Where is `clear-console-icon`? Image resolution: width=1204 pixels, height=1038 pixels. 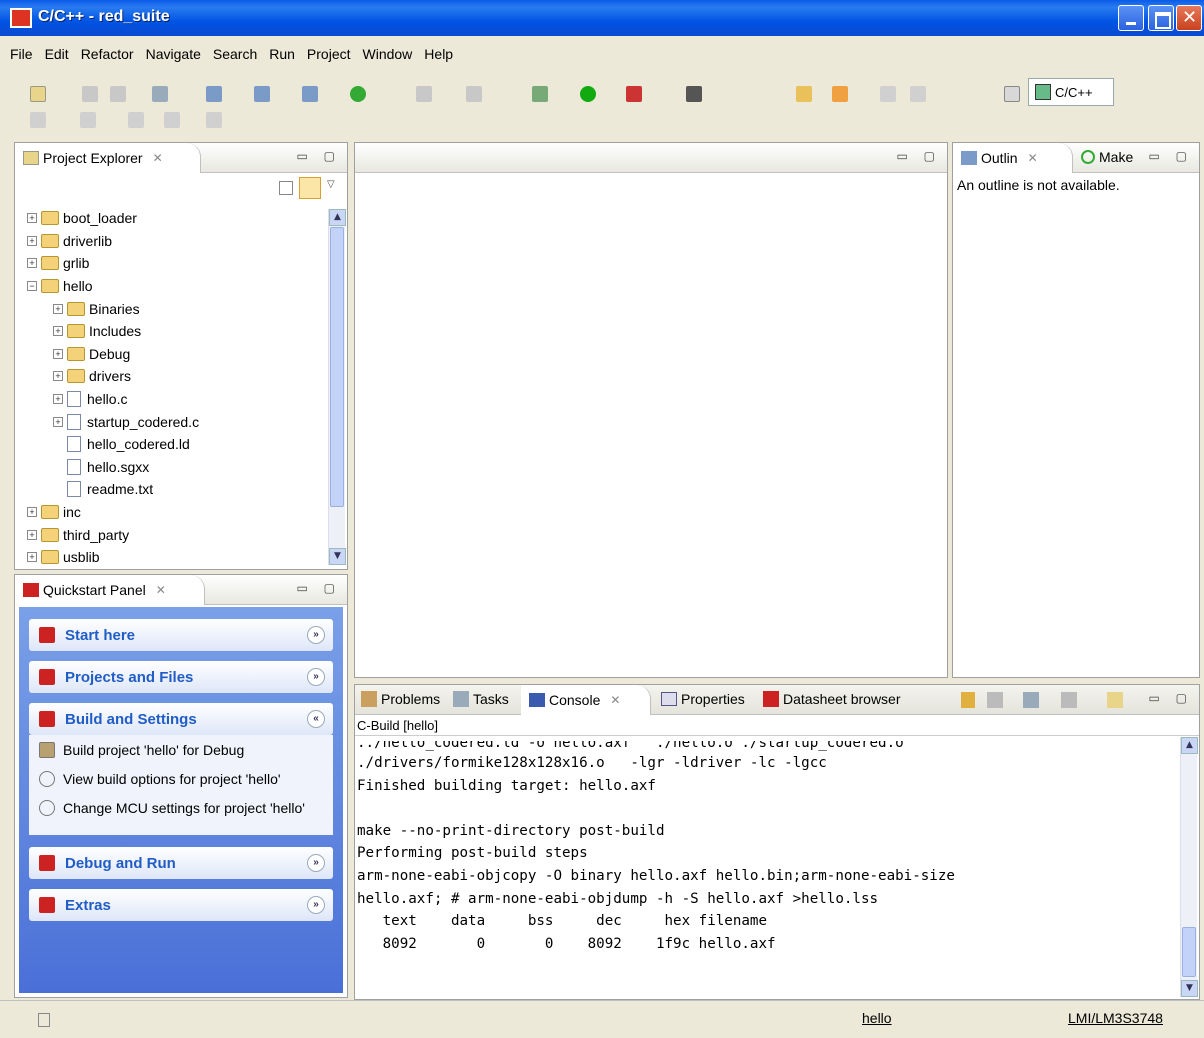 clear-console-icon is located at coordinates (995, 700).